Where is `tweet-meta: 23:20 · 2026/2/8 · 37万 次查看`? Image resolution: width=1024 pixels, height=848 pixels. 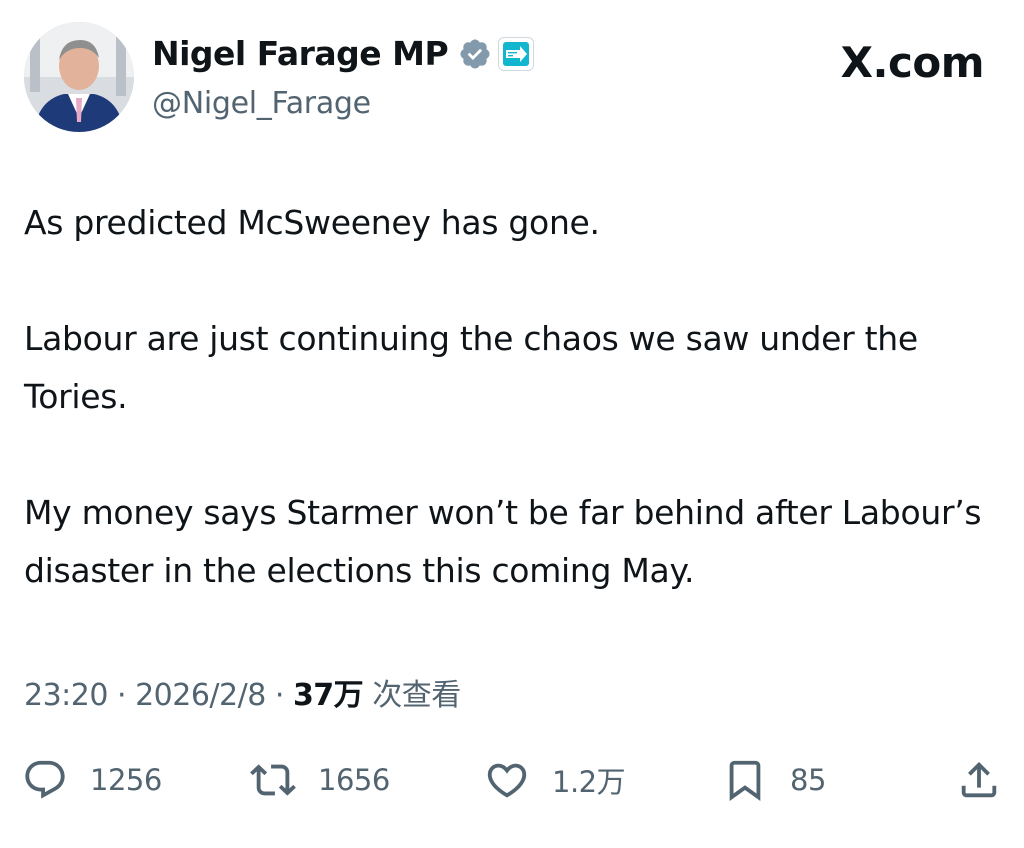 tweet-meta: 23:20 · 2026/2/8 · 37万 次查看 is located at coordinates (242, 692).